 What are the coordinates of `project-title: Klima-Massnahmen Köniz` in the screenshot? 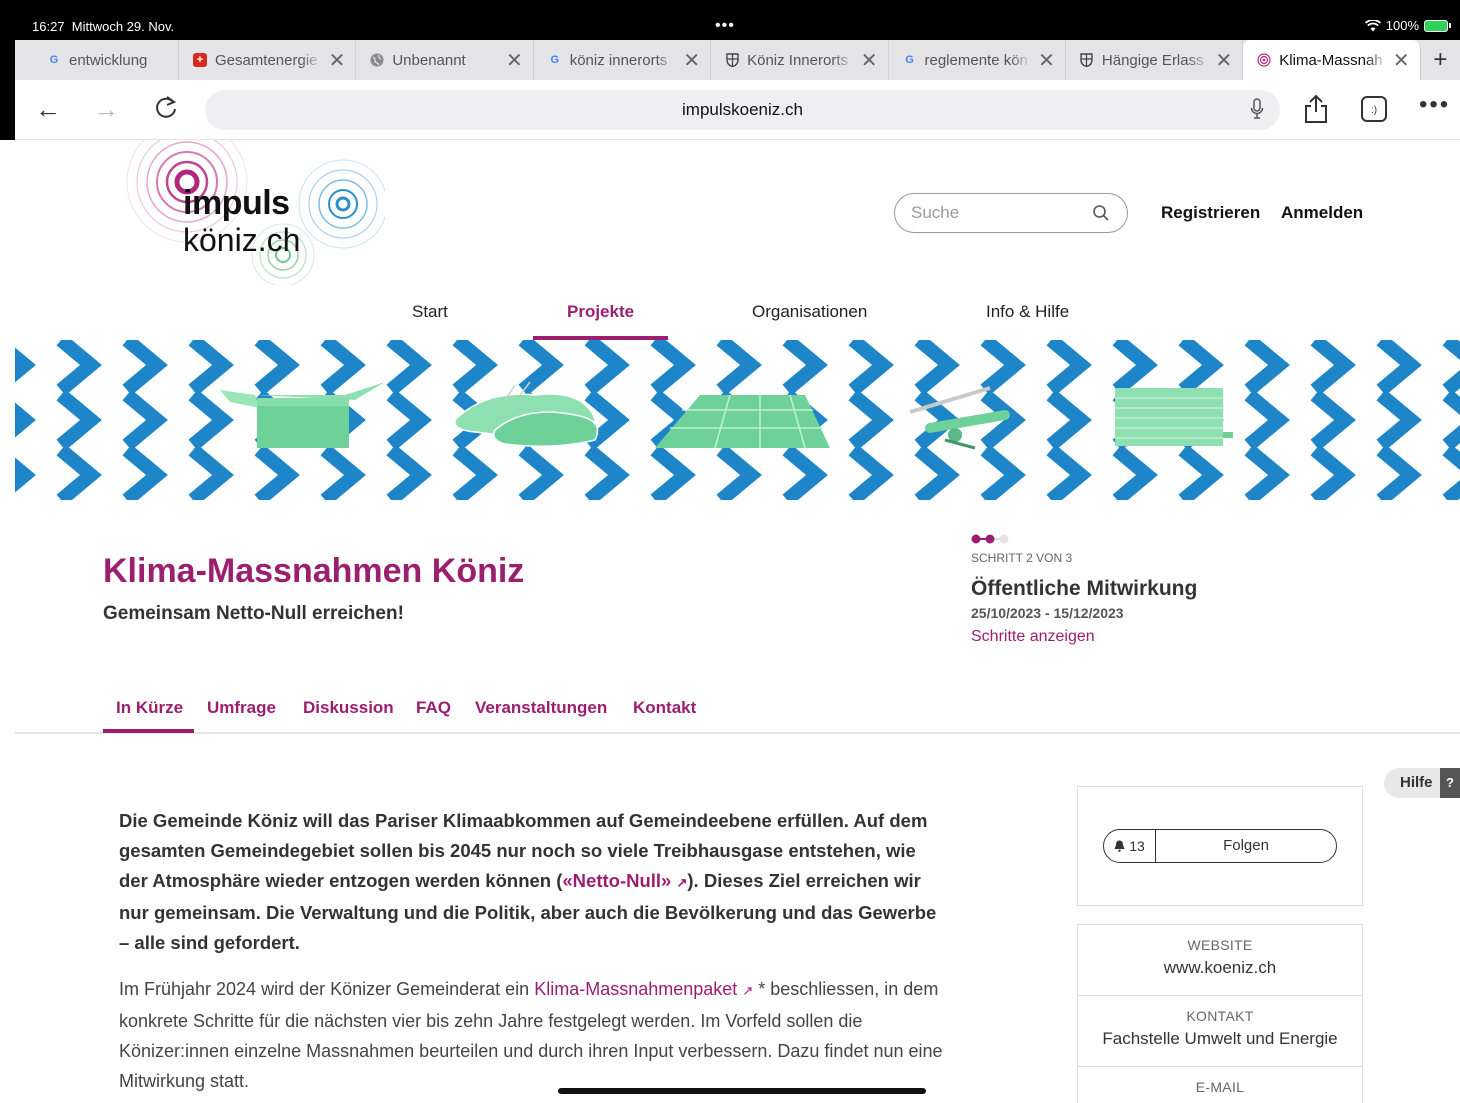 It's located at (314, 571).